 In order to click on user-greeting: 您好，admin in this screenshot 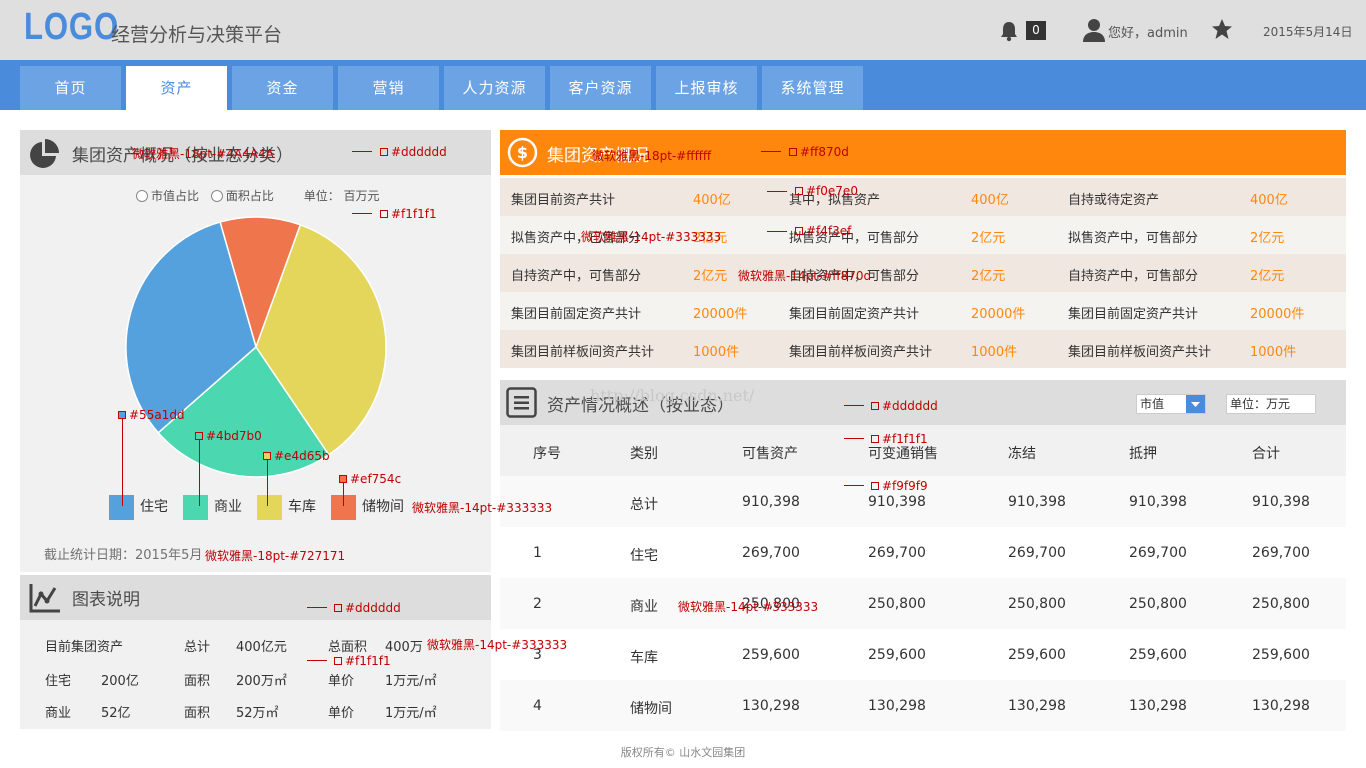, I will do `click(1148, 31)`.